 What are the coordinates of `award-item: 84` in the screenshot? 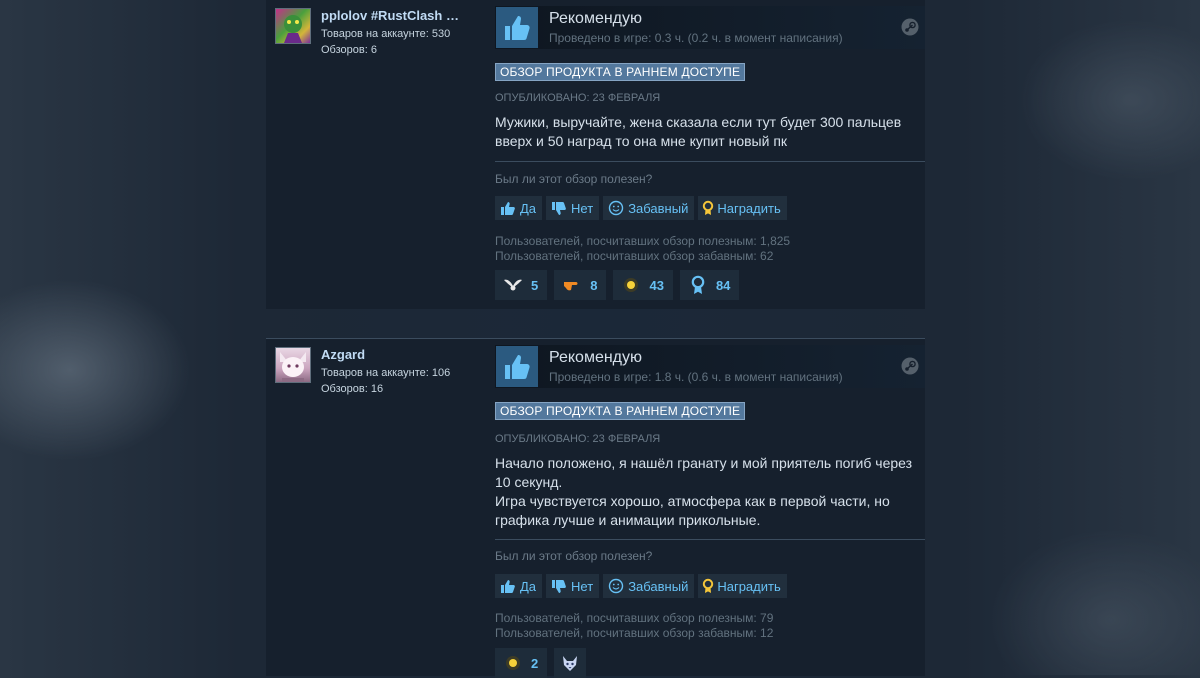 It's located at (709, 285).